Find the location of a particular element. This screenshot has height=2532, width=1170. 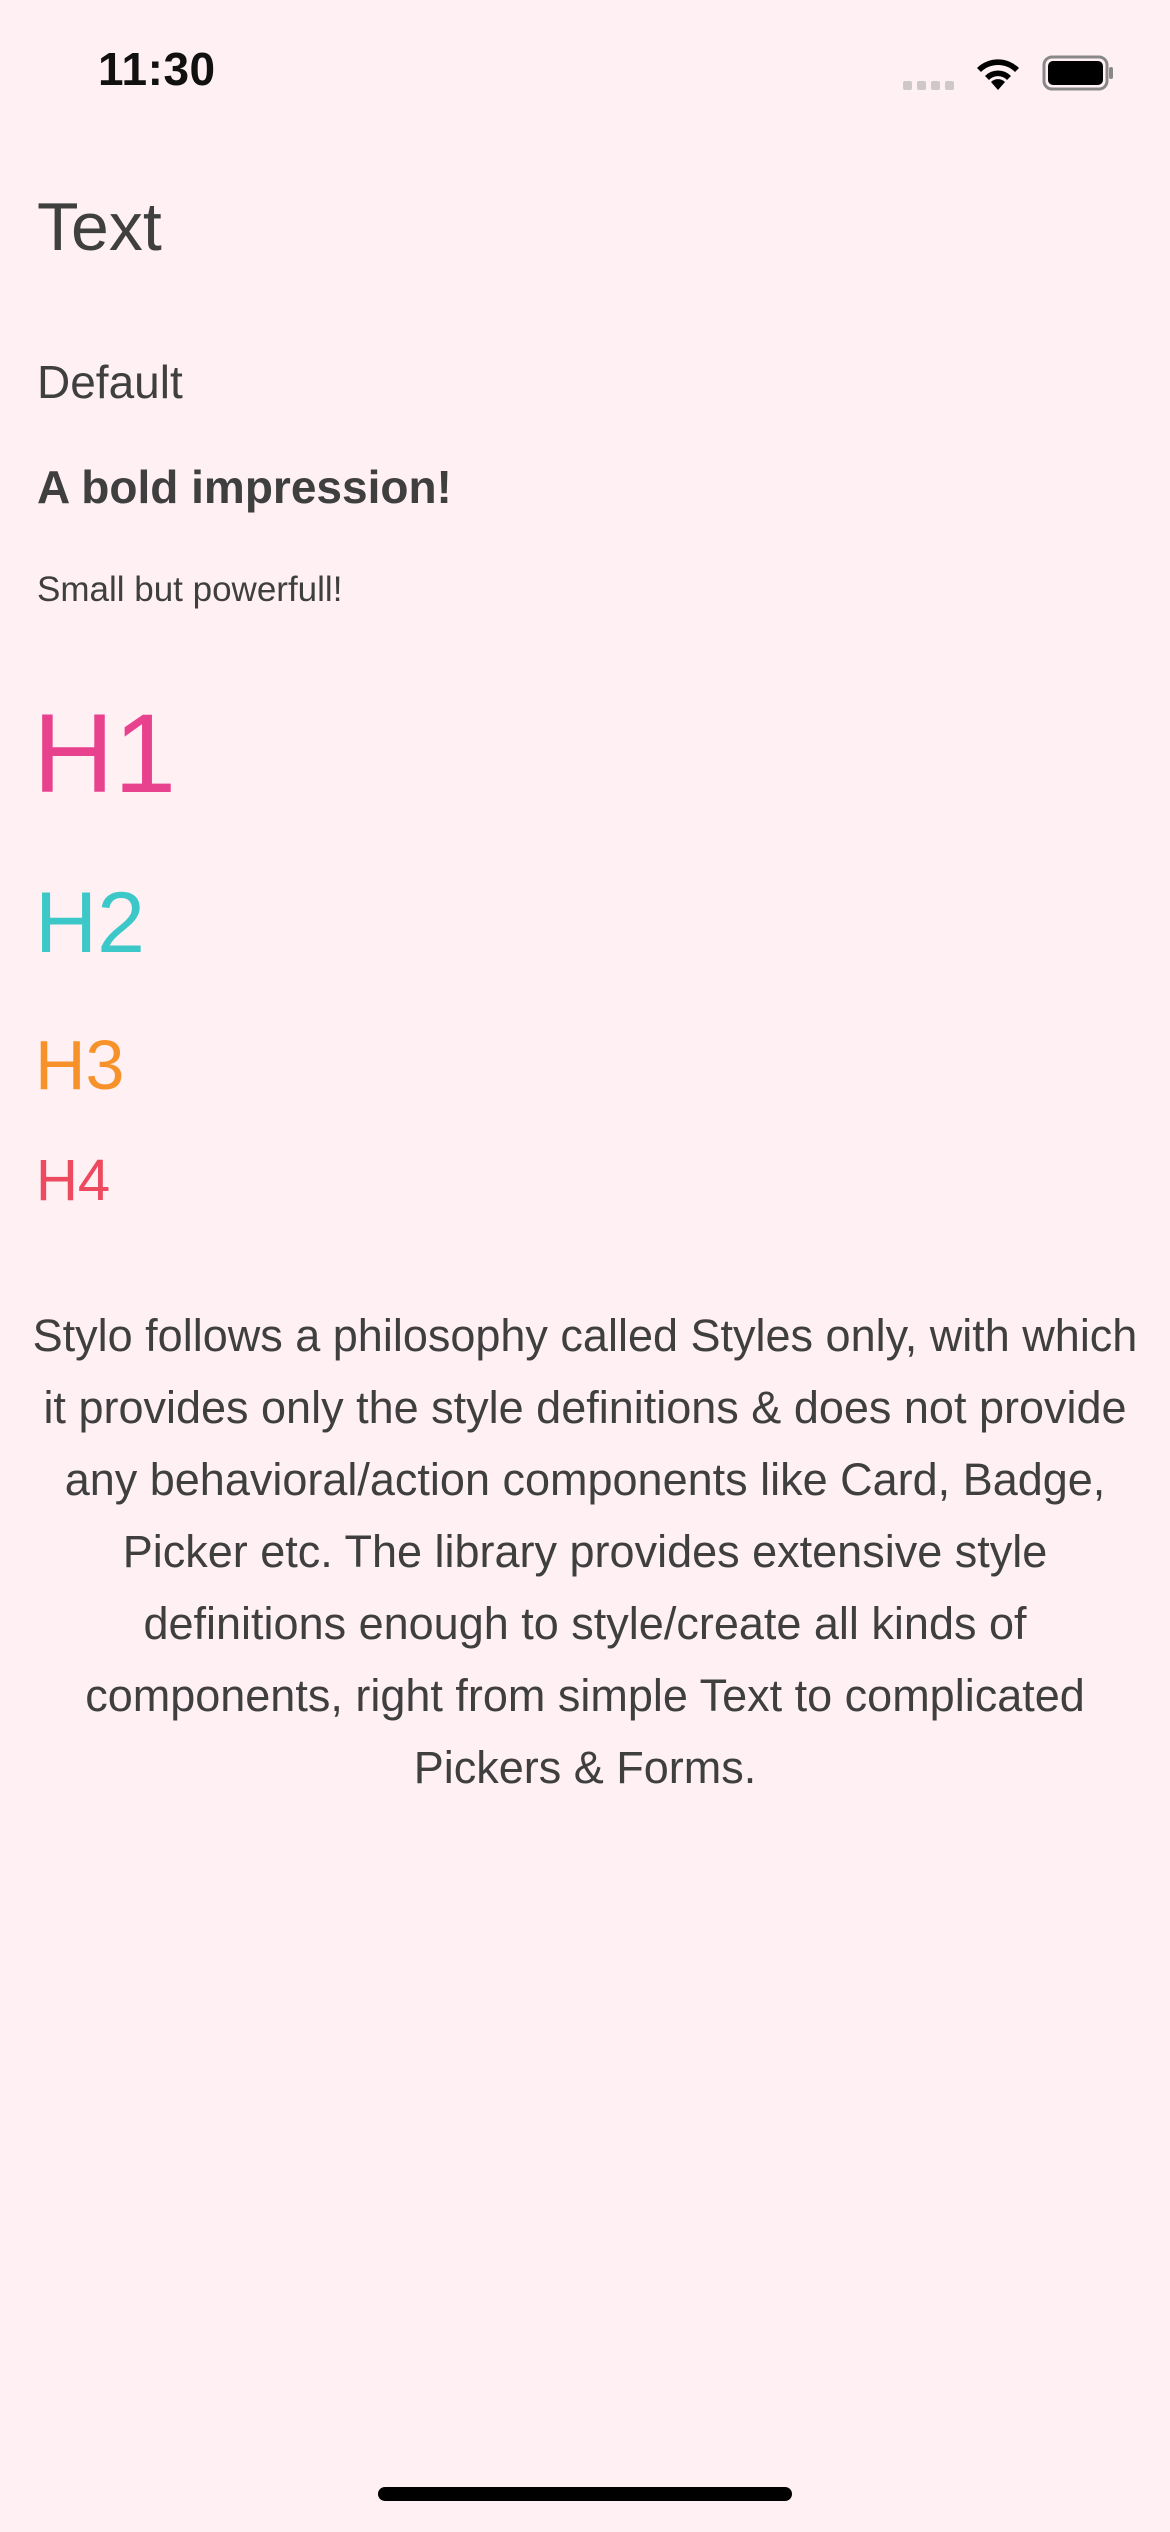

heading-h1: H1 is located at coordinates (105, 753).